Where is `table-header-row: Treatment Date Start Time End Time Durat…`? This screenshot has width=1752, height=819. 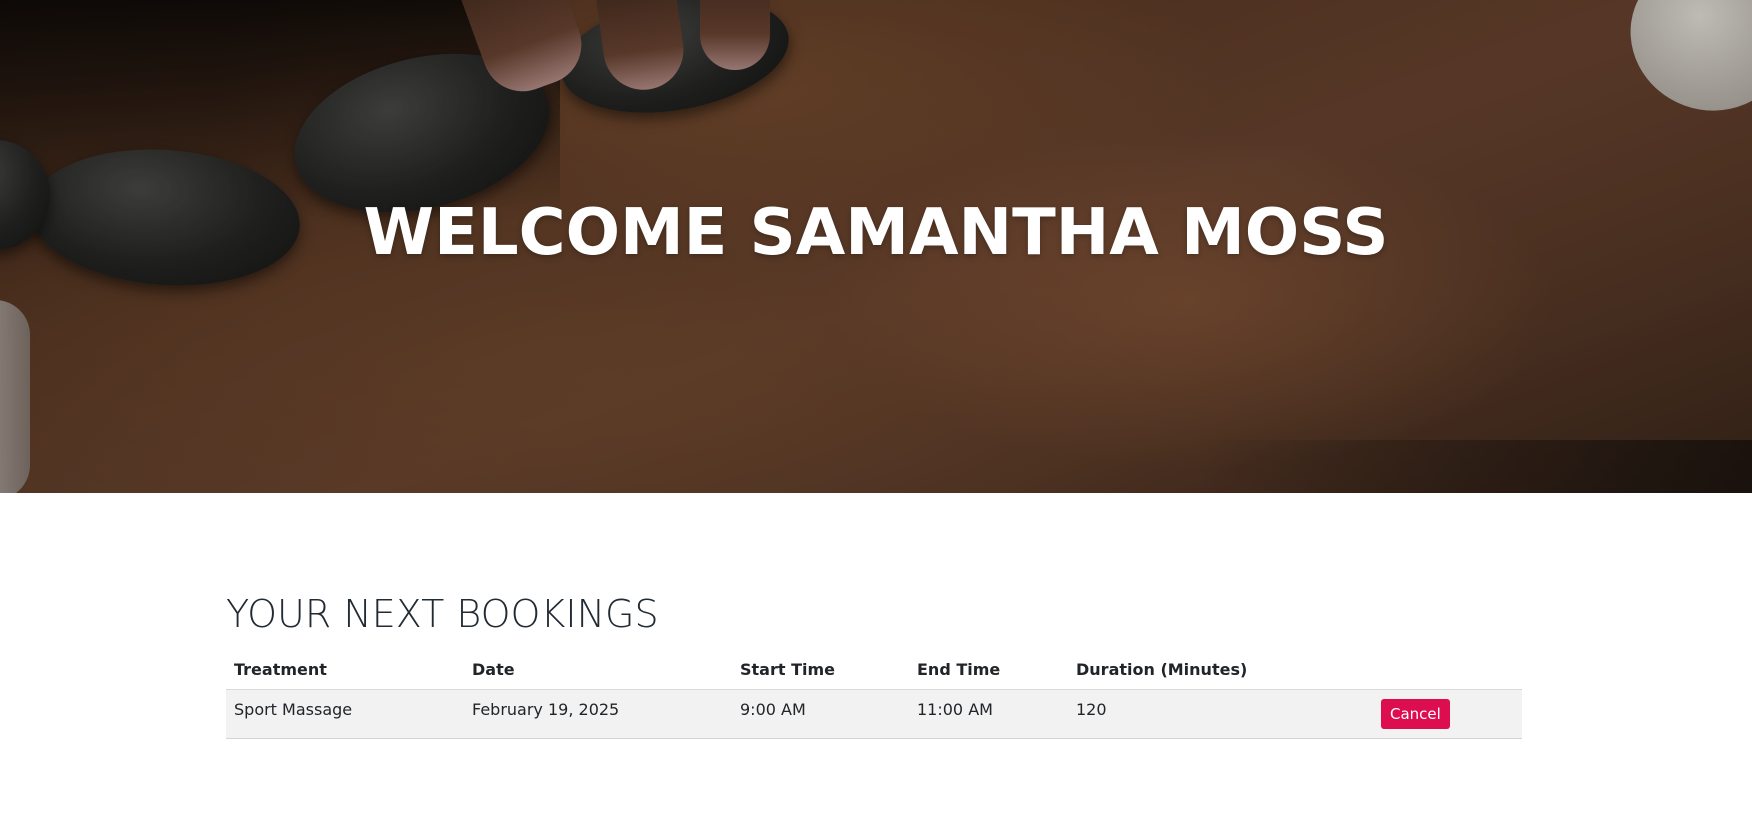
table-header-row: Treatment Date Start Time End Time Durat… is located at coordinates (874, 671).